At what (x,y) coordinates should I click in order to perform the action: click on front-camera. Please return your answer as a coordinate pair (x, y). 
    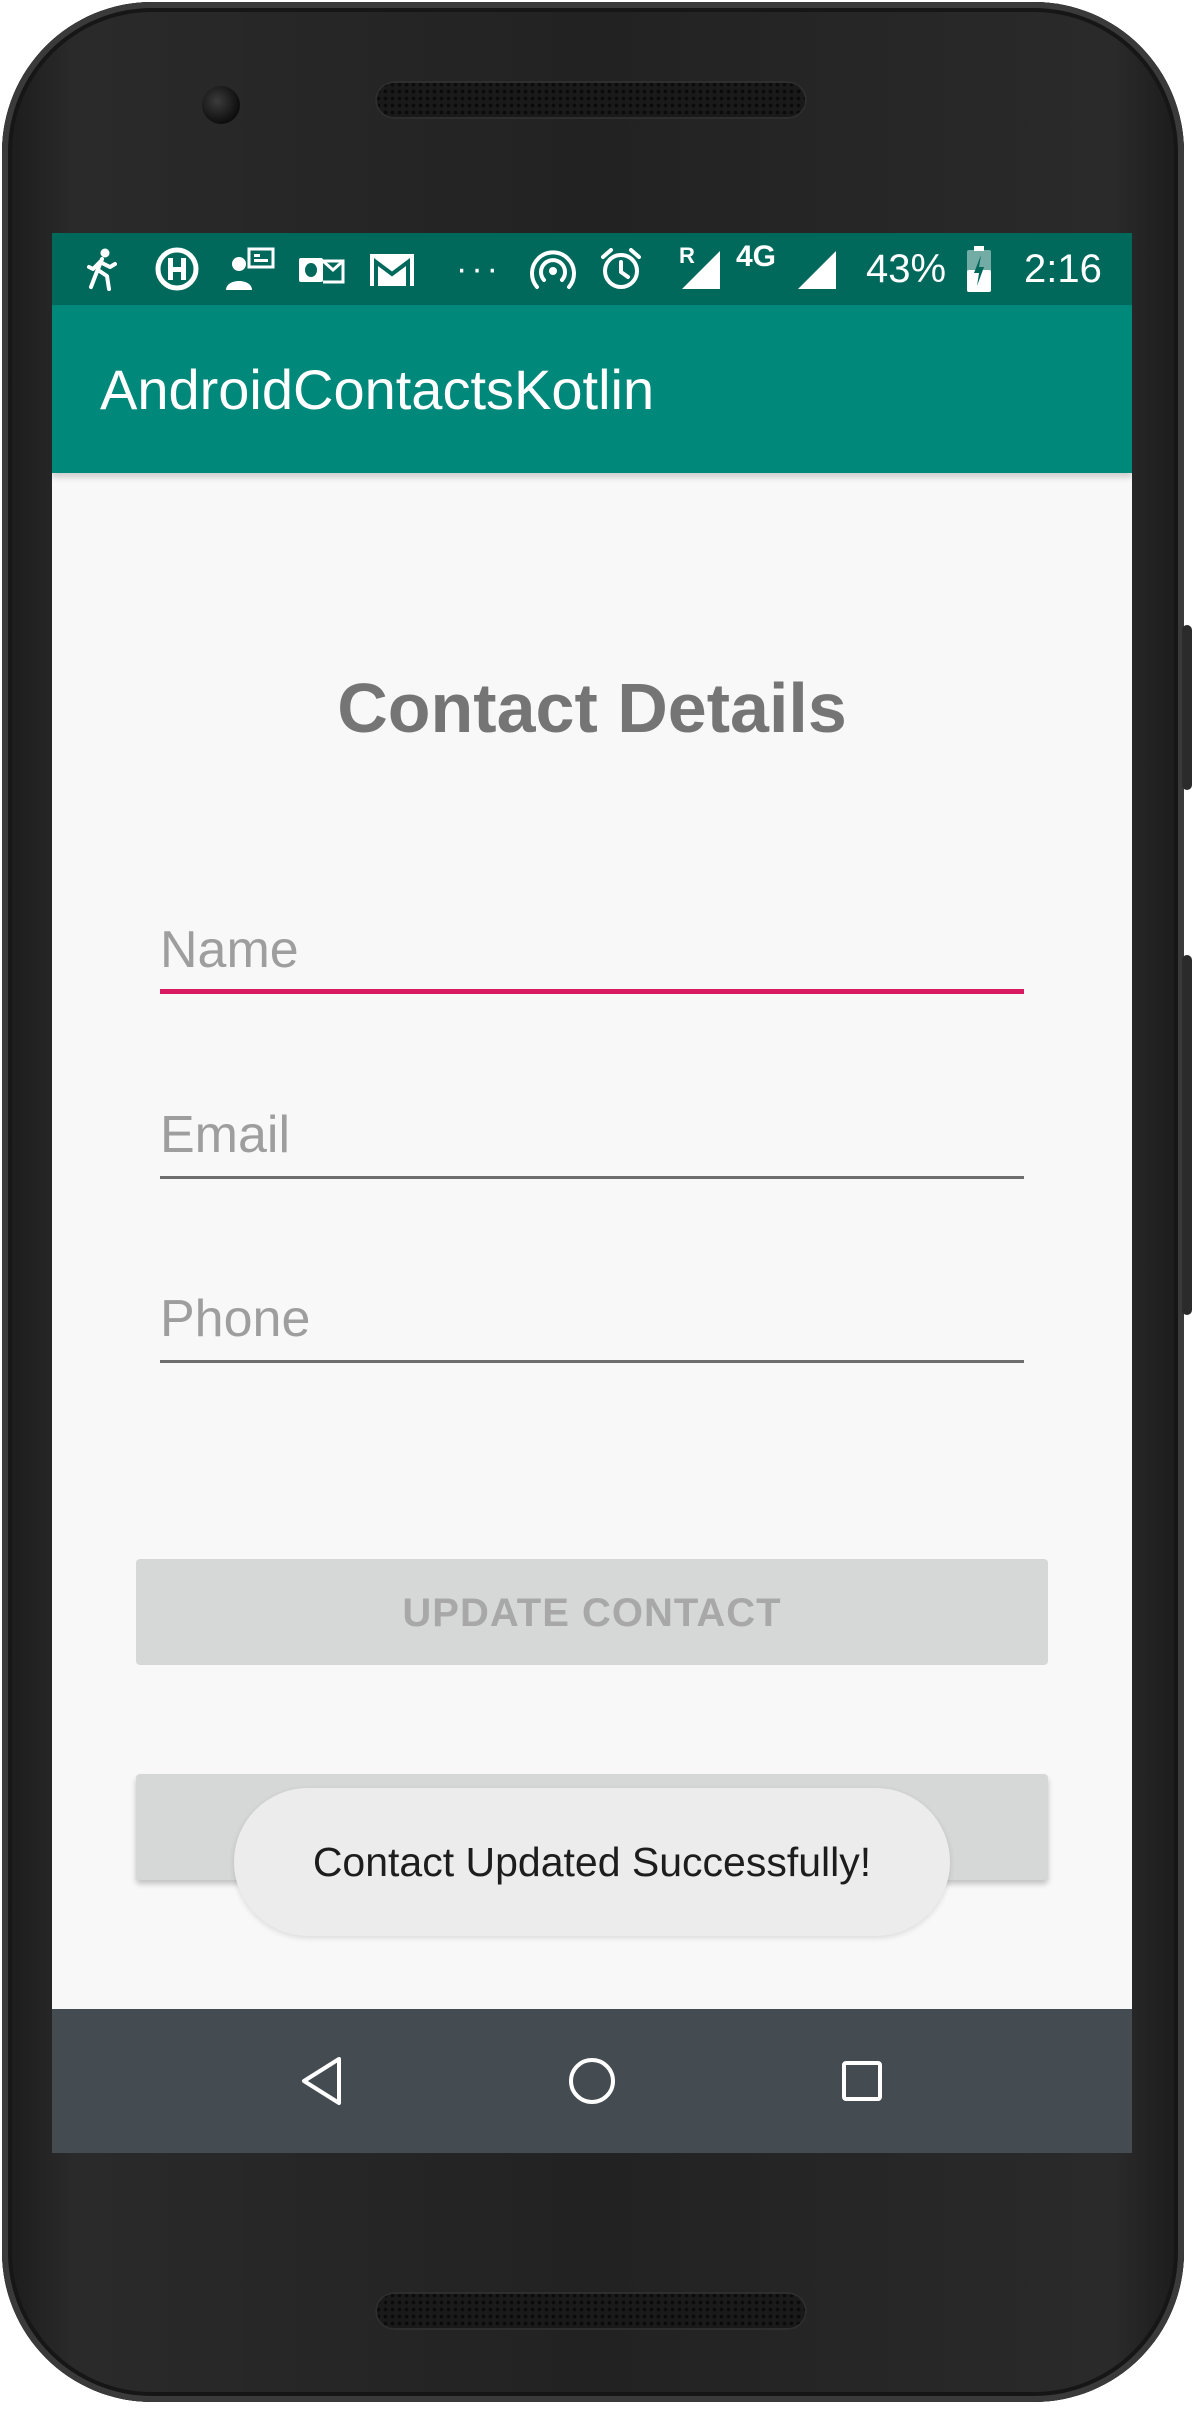
    Looking at the image, I should click on (221, 105).